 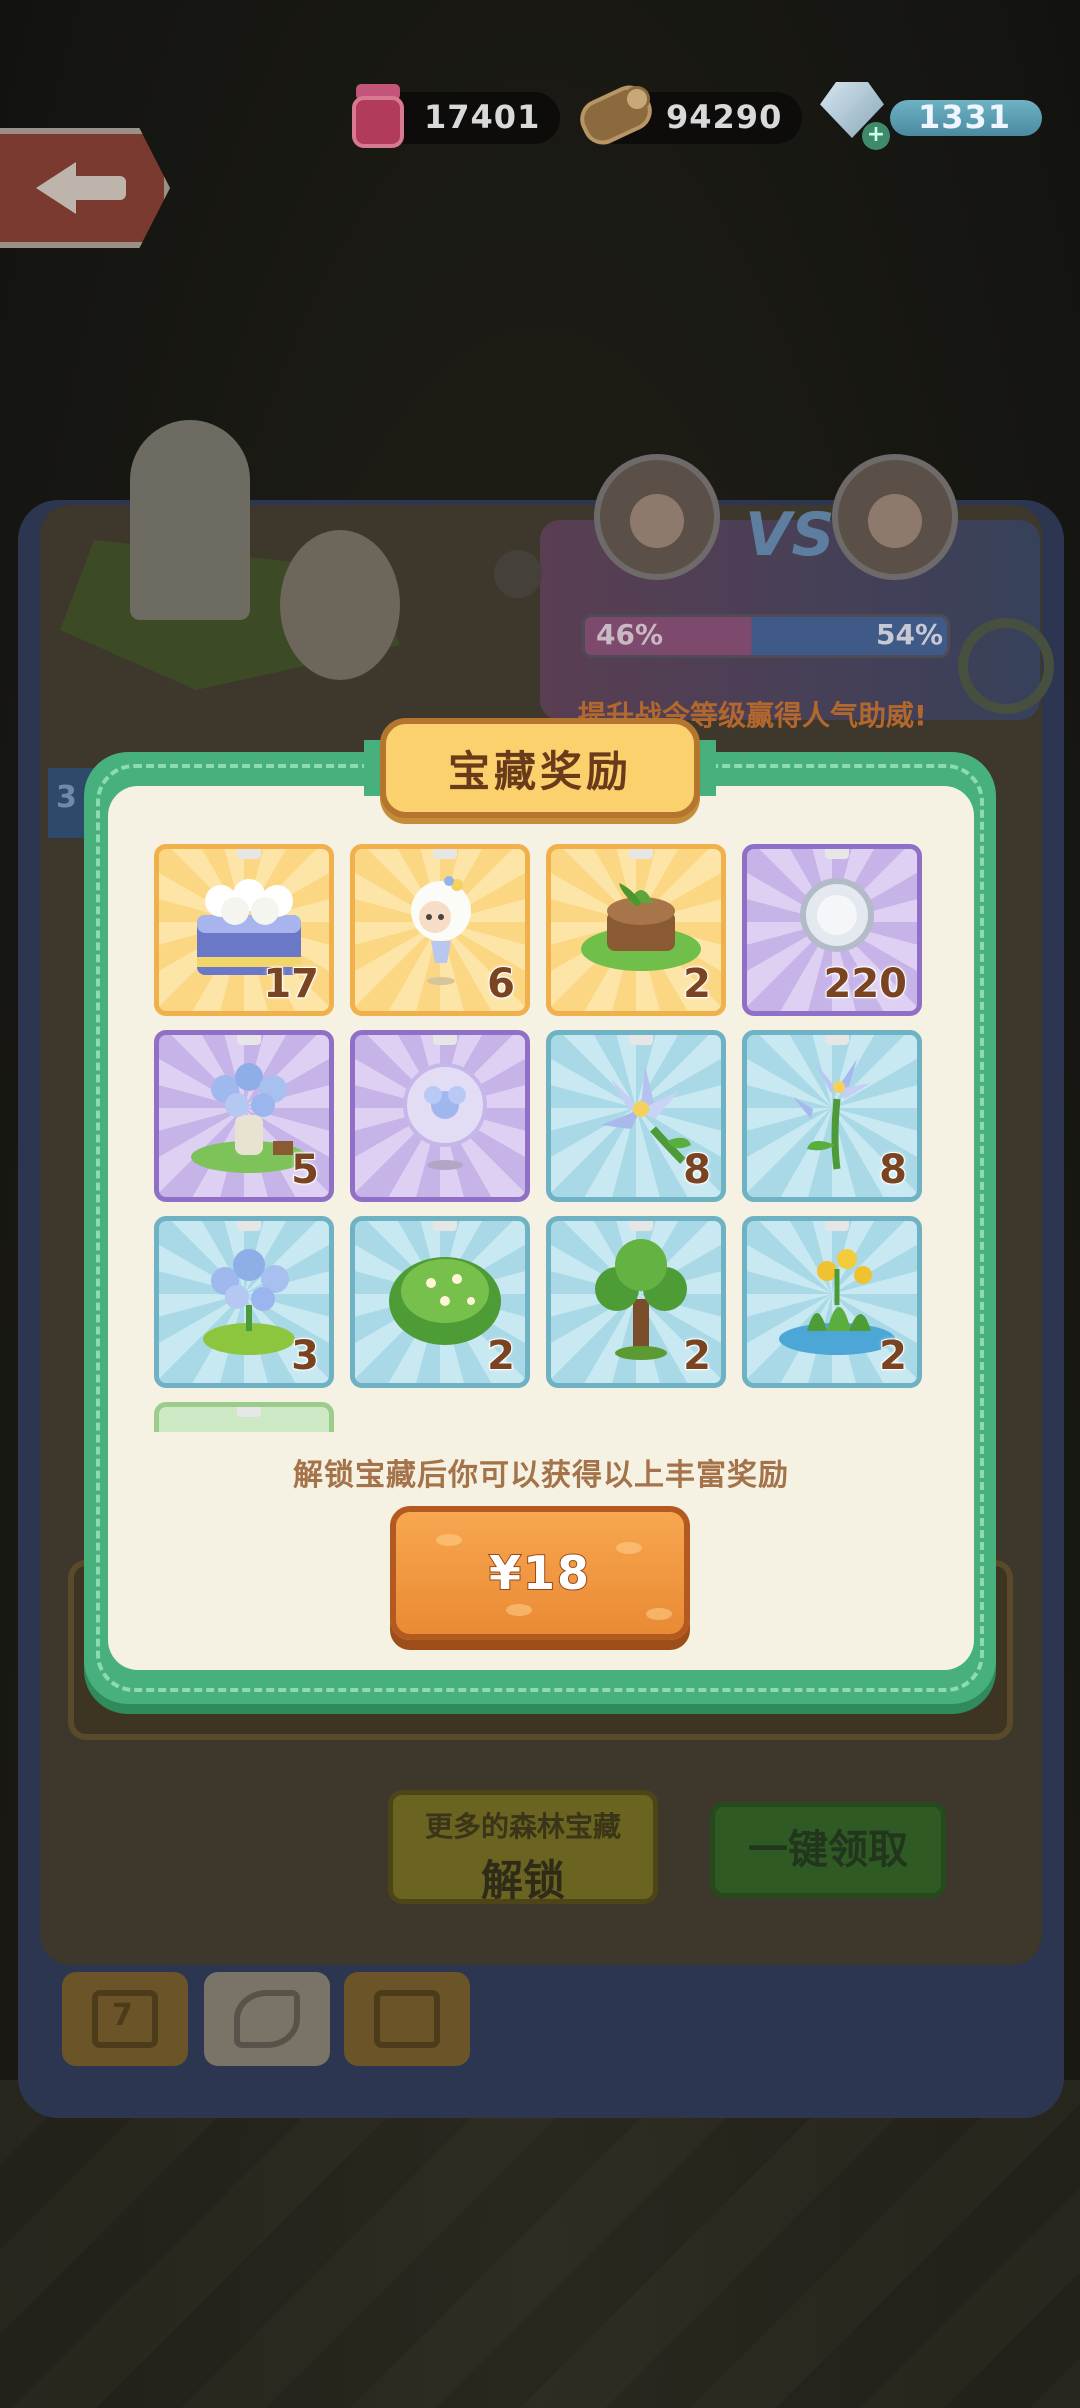 What do you see at coordinates (636, 930) in the screenshot?
I see `reward-stump-plant: 2` at bounding box center [636, 930].